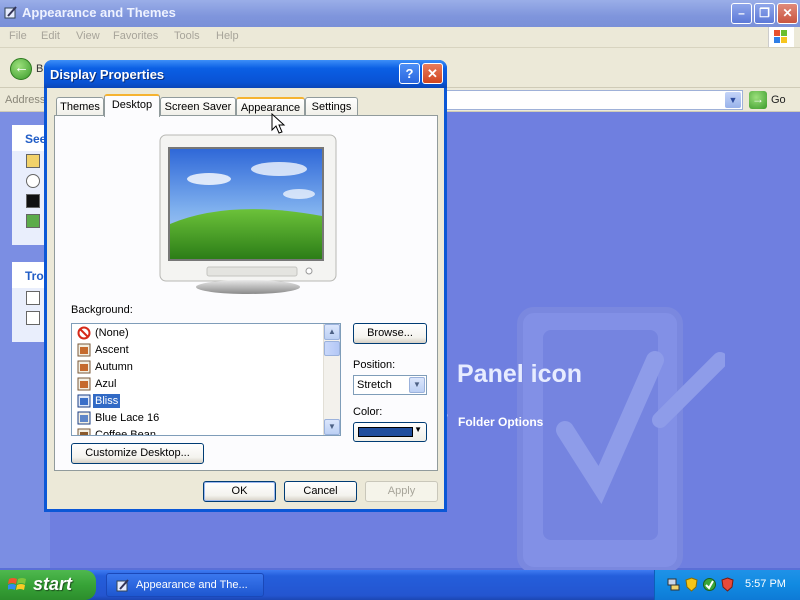 The image size is (800, 600). Describe the element at coordinates (332, 332) in the screenshot. I see `scroll-up-icon: ▲` at that location.